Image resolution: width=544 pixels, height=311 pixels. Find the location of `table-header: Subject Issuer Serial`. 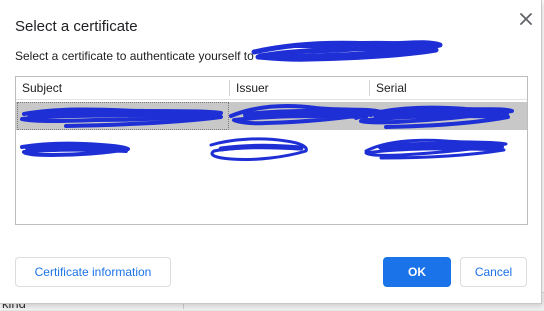

table-header: Subject Issuer Serial is located at coordinates (271, 88).